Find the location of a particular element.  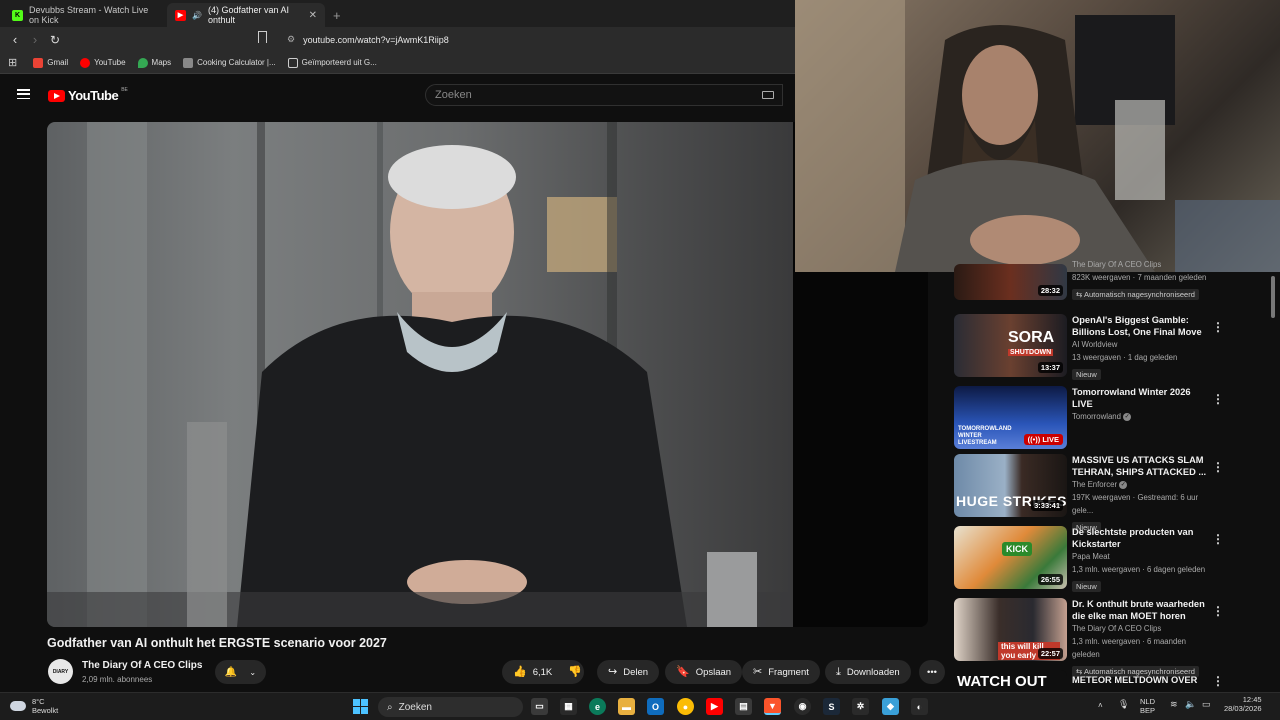

like-icon: 👍 is located at coordinates (520, 672).